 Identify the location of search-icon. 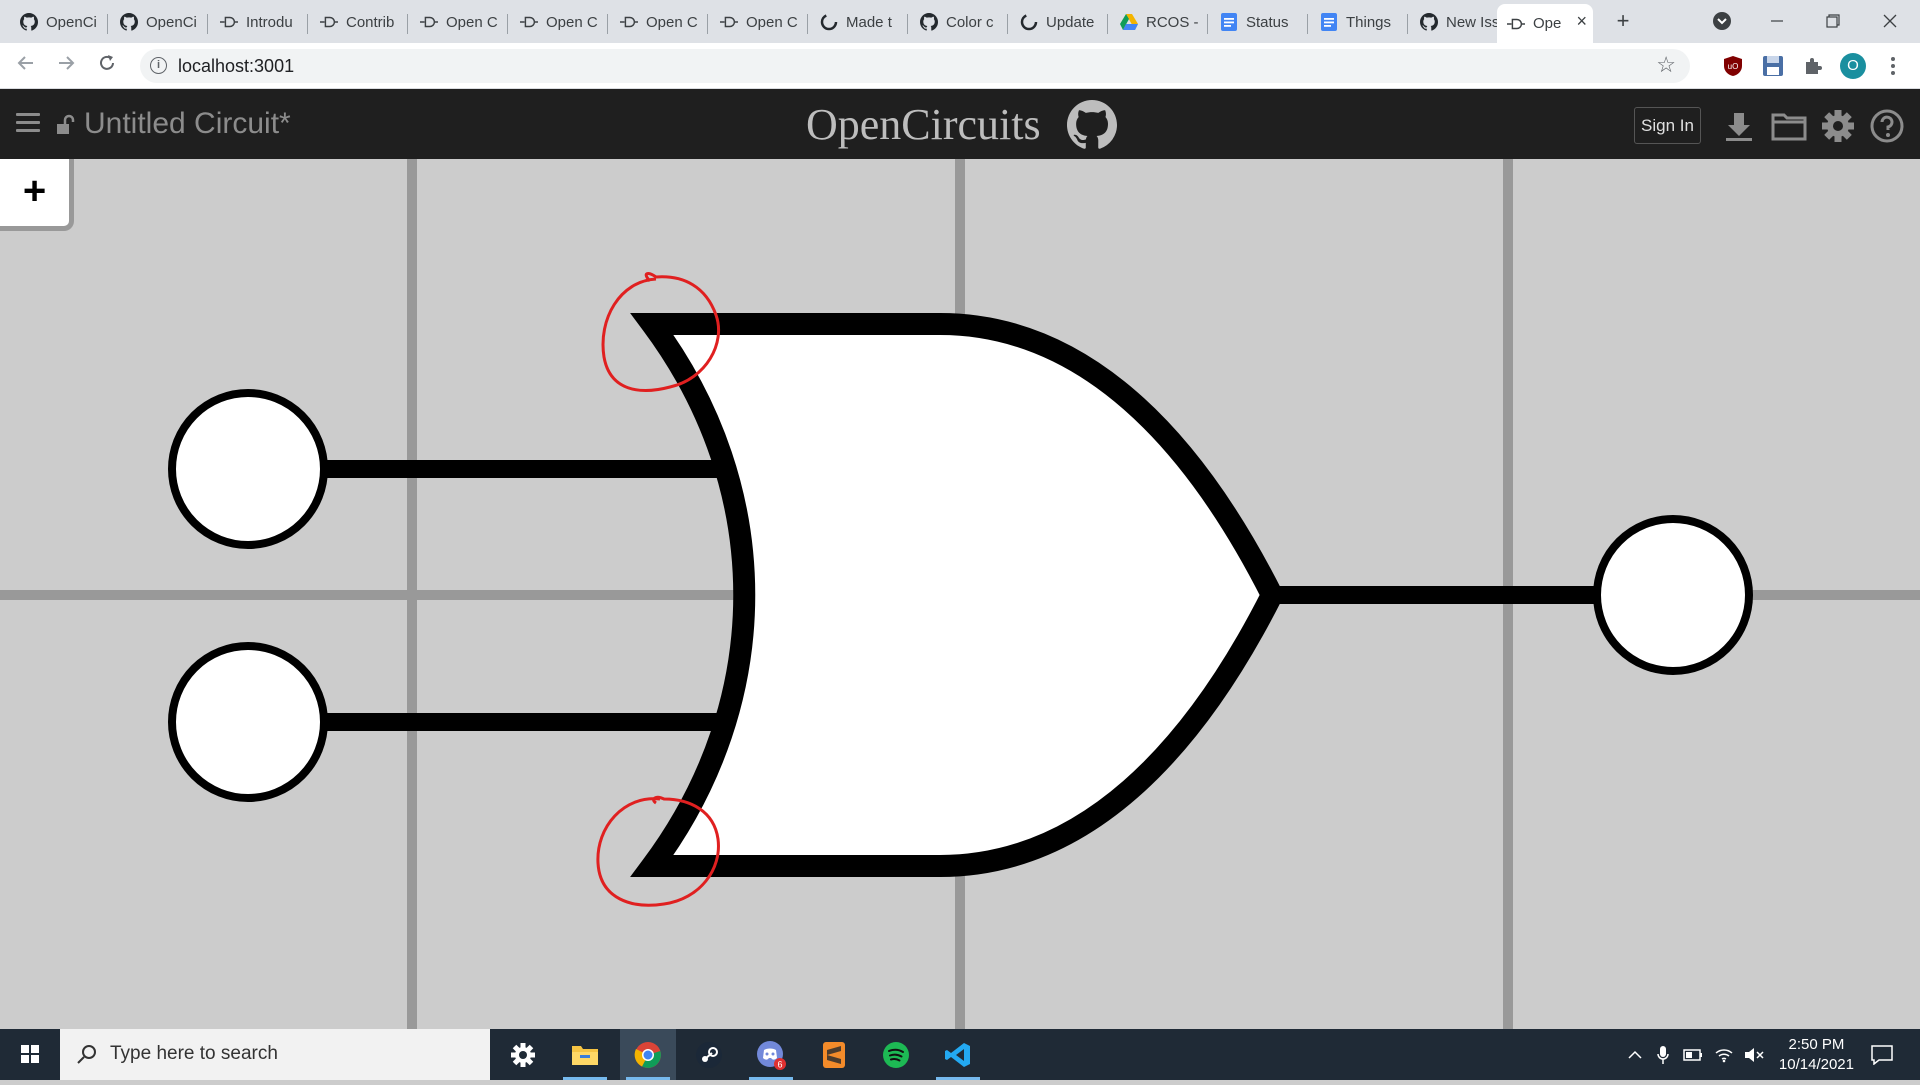
(86, 1054).